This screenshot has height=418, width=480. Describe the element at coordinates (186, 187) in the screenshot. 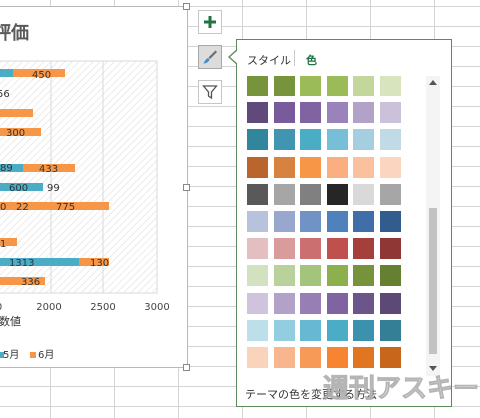

I see `resize-handle-right` at that location.